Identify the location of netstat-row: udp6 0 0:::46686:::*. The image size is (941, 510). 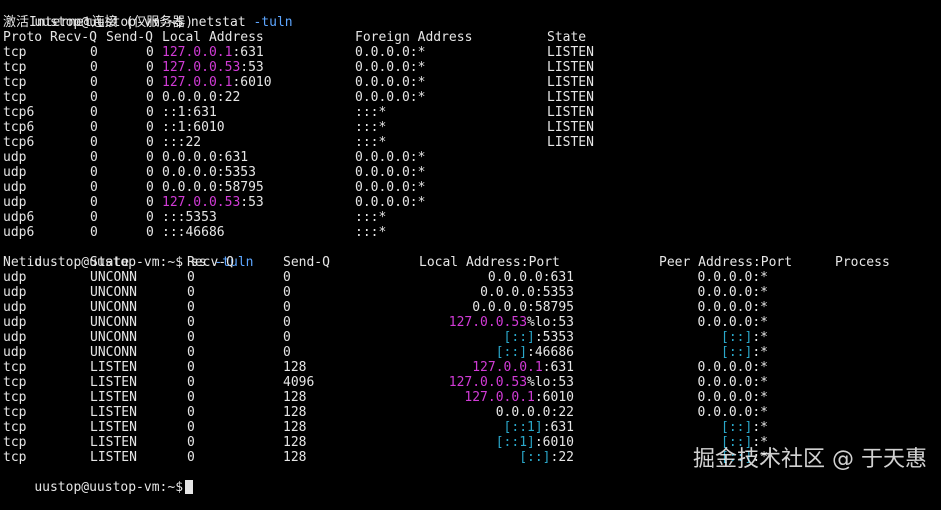
(470, 232).